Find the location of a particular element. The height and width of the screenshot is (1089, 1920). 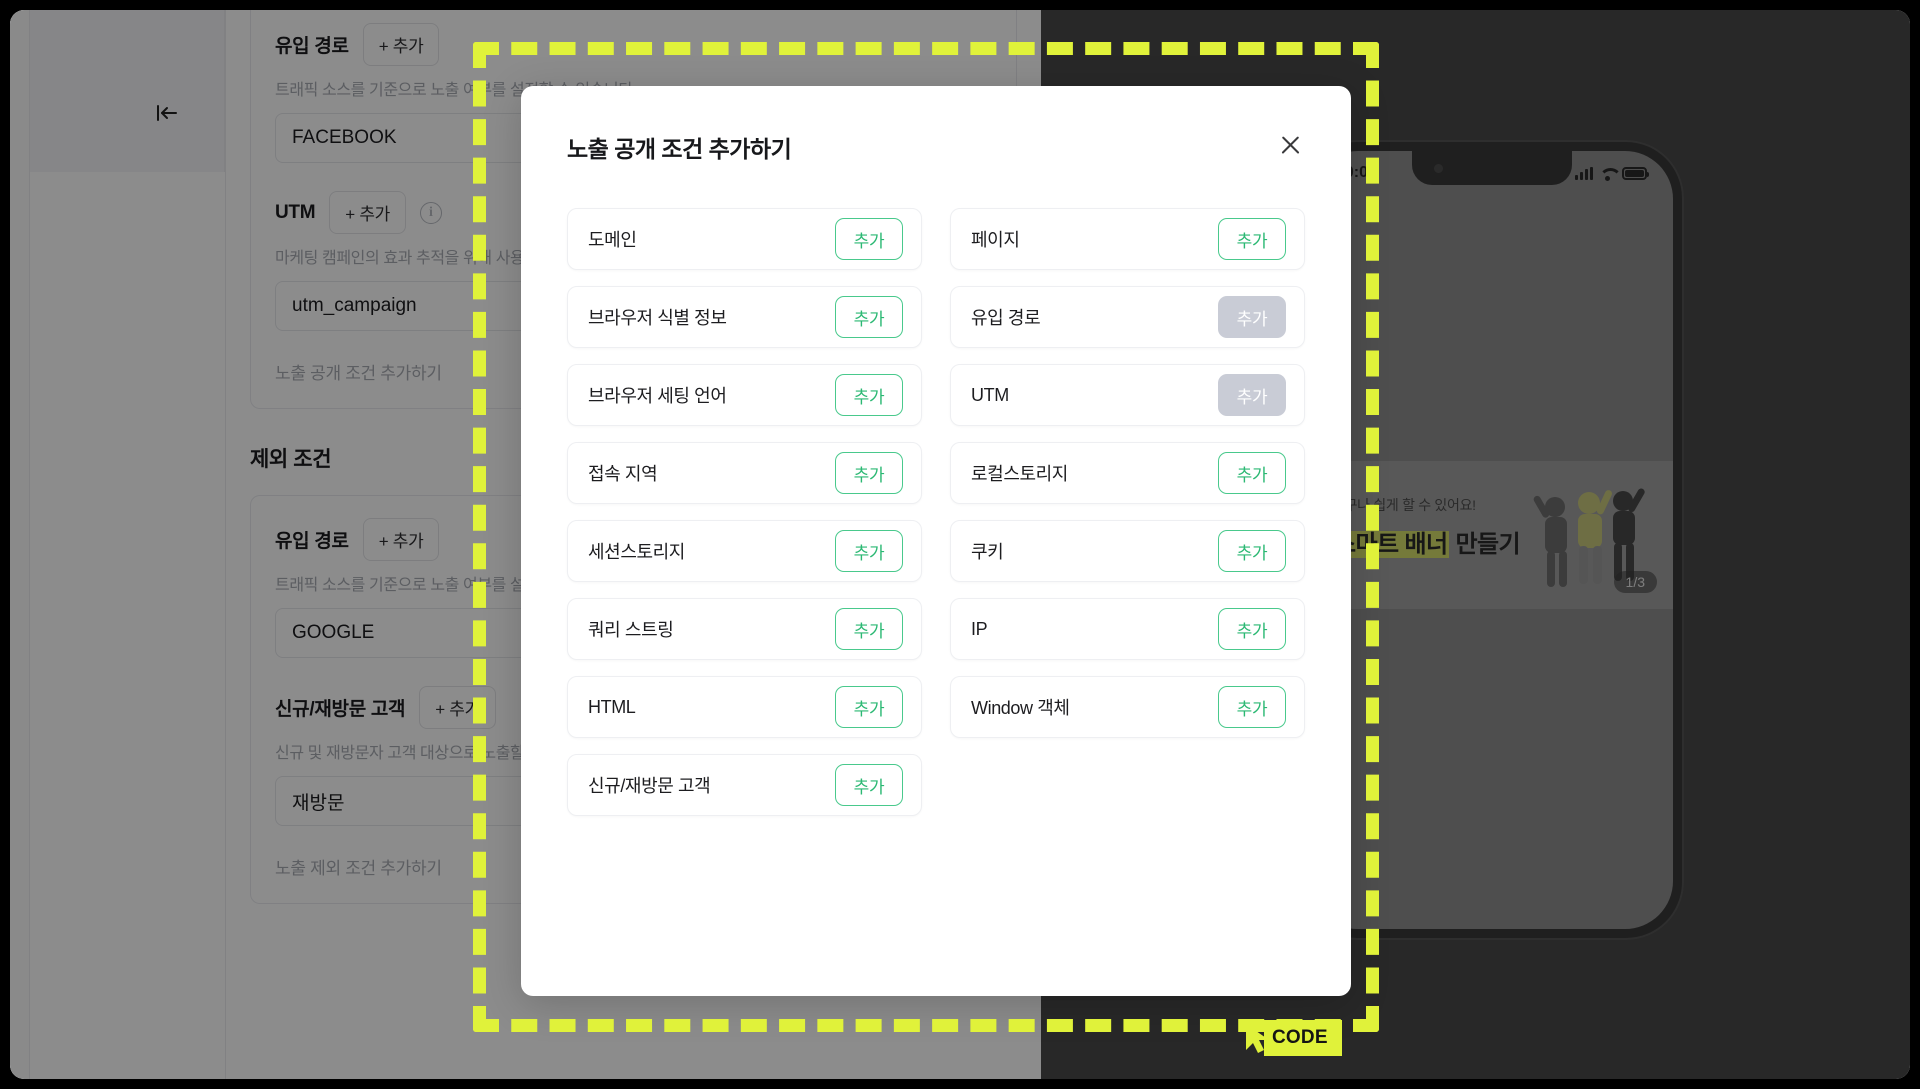

modal-title: 노출 공개 조건 추가하기 is located at coordinates (679, 149).